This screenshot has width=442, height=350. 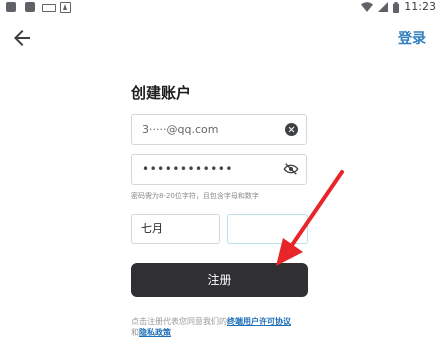 What do you see at coordinates (49, 8) in the screenshot?
I see `keyboard-icon` at bounding box center [49, 8].